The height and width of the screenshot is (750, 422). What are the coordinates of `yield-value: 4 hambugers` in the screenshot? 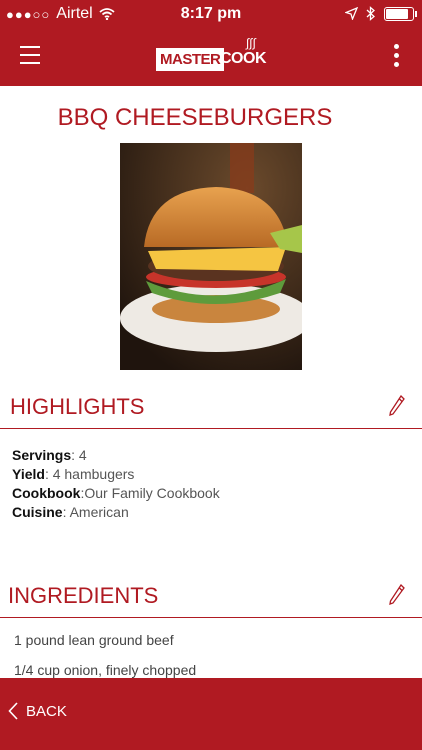 It's located at (93, 474).